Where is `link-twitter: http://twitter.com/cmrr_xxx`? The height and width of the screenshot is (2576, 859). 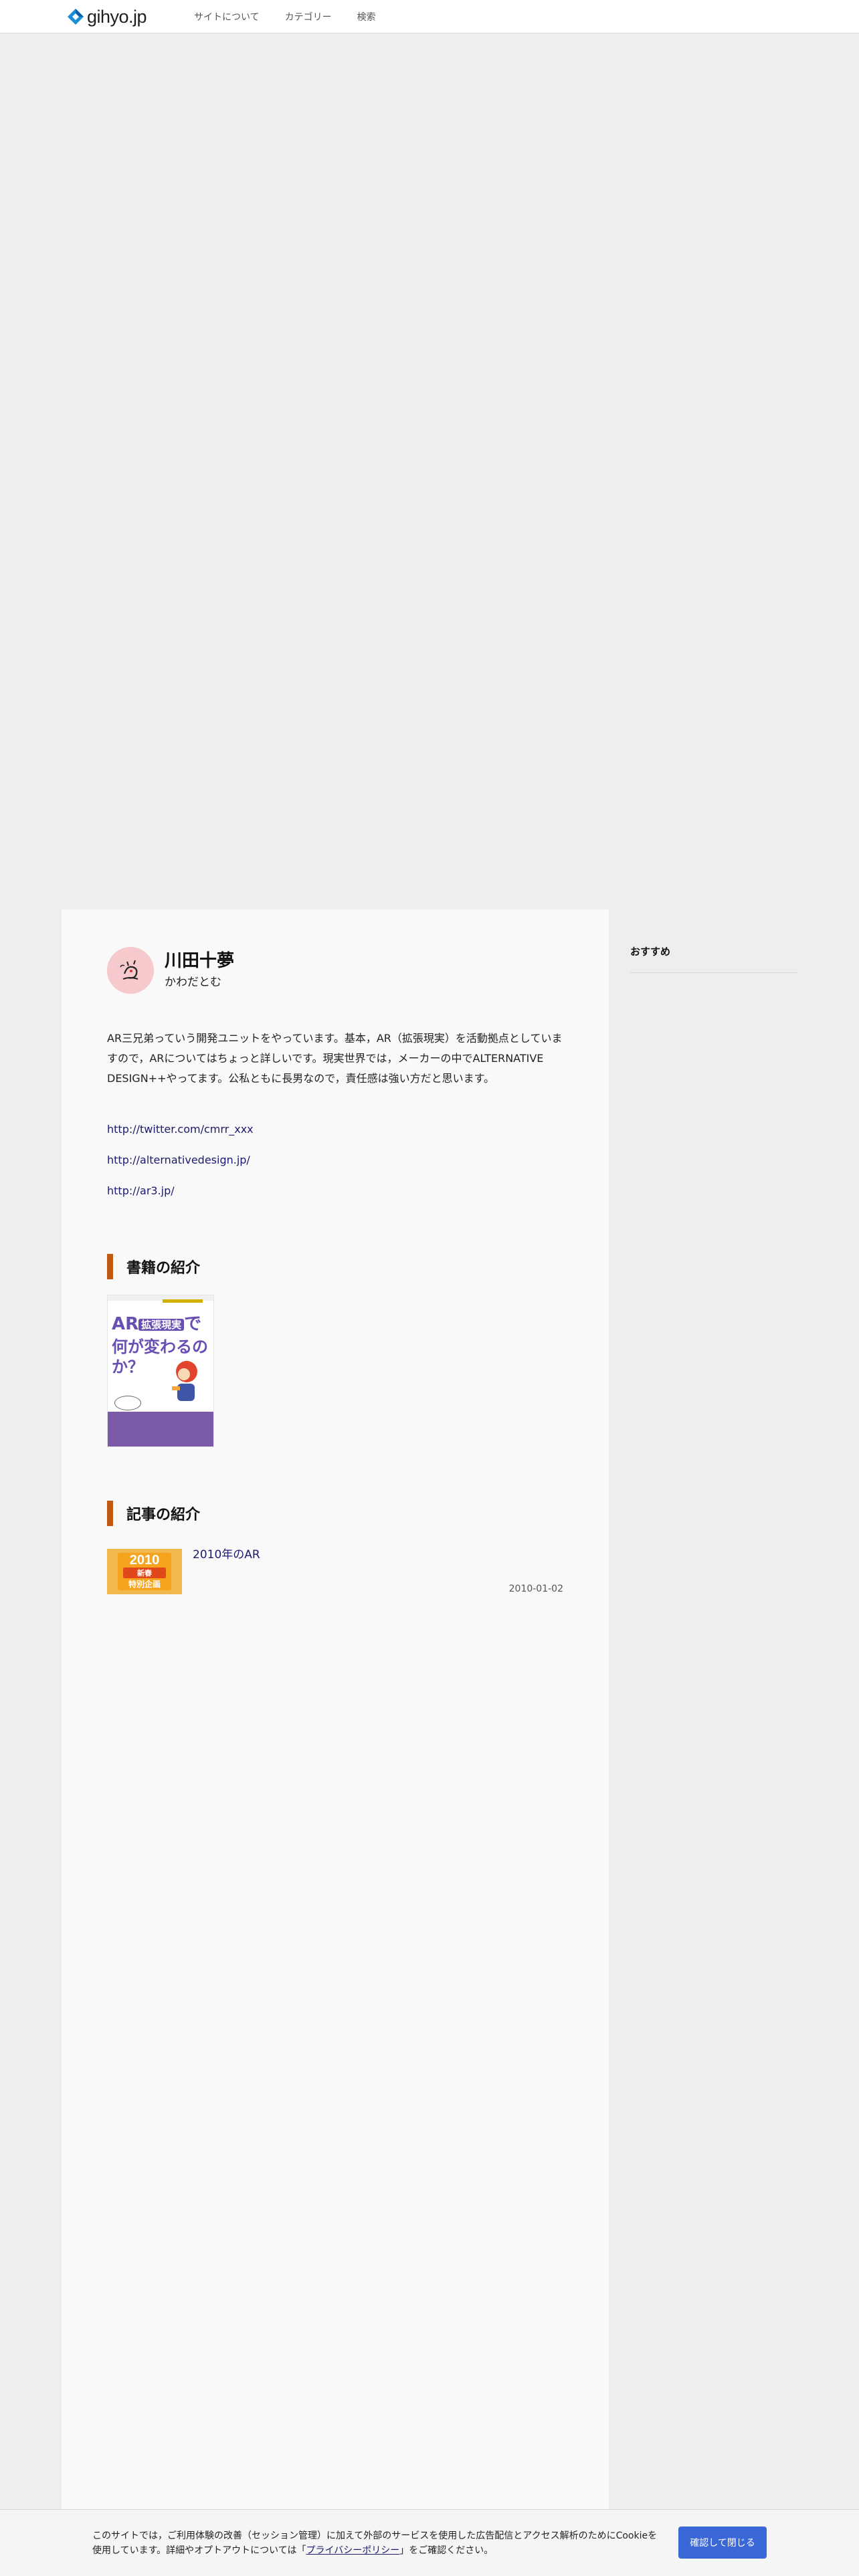
link-twitter: http://twitter.com/cmrr_xxx is located at coordinates (180, 1129).